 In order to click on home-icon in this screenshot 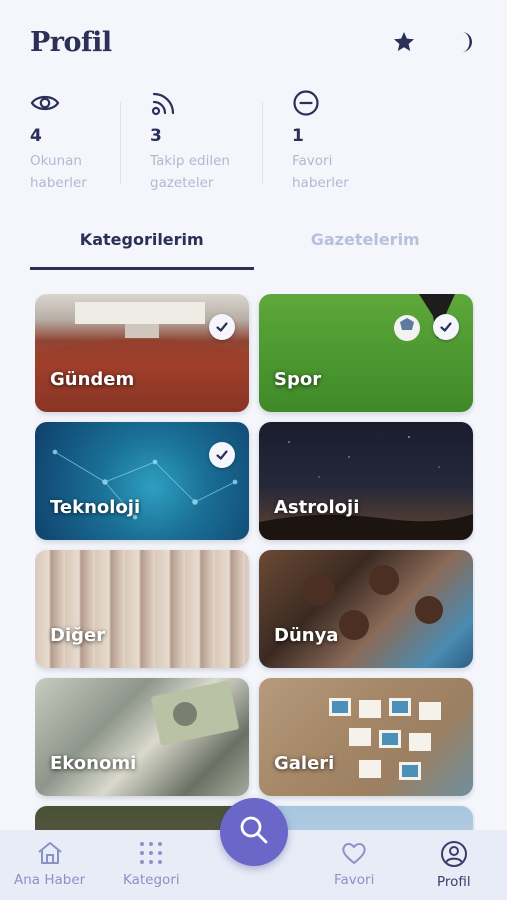, I will do `click(50, 855)`.